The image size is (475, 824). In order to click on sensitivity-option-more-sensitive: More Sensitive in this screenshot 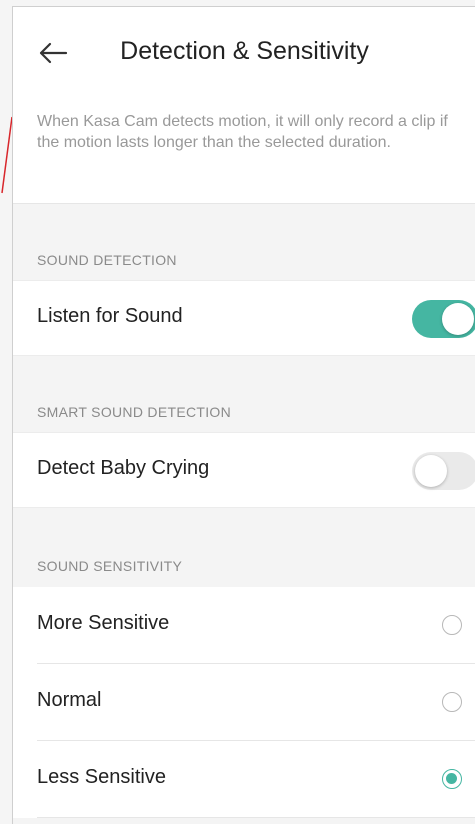, I will do `click(244, 625)`.